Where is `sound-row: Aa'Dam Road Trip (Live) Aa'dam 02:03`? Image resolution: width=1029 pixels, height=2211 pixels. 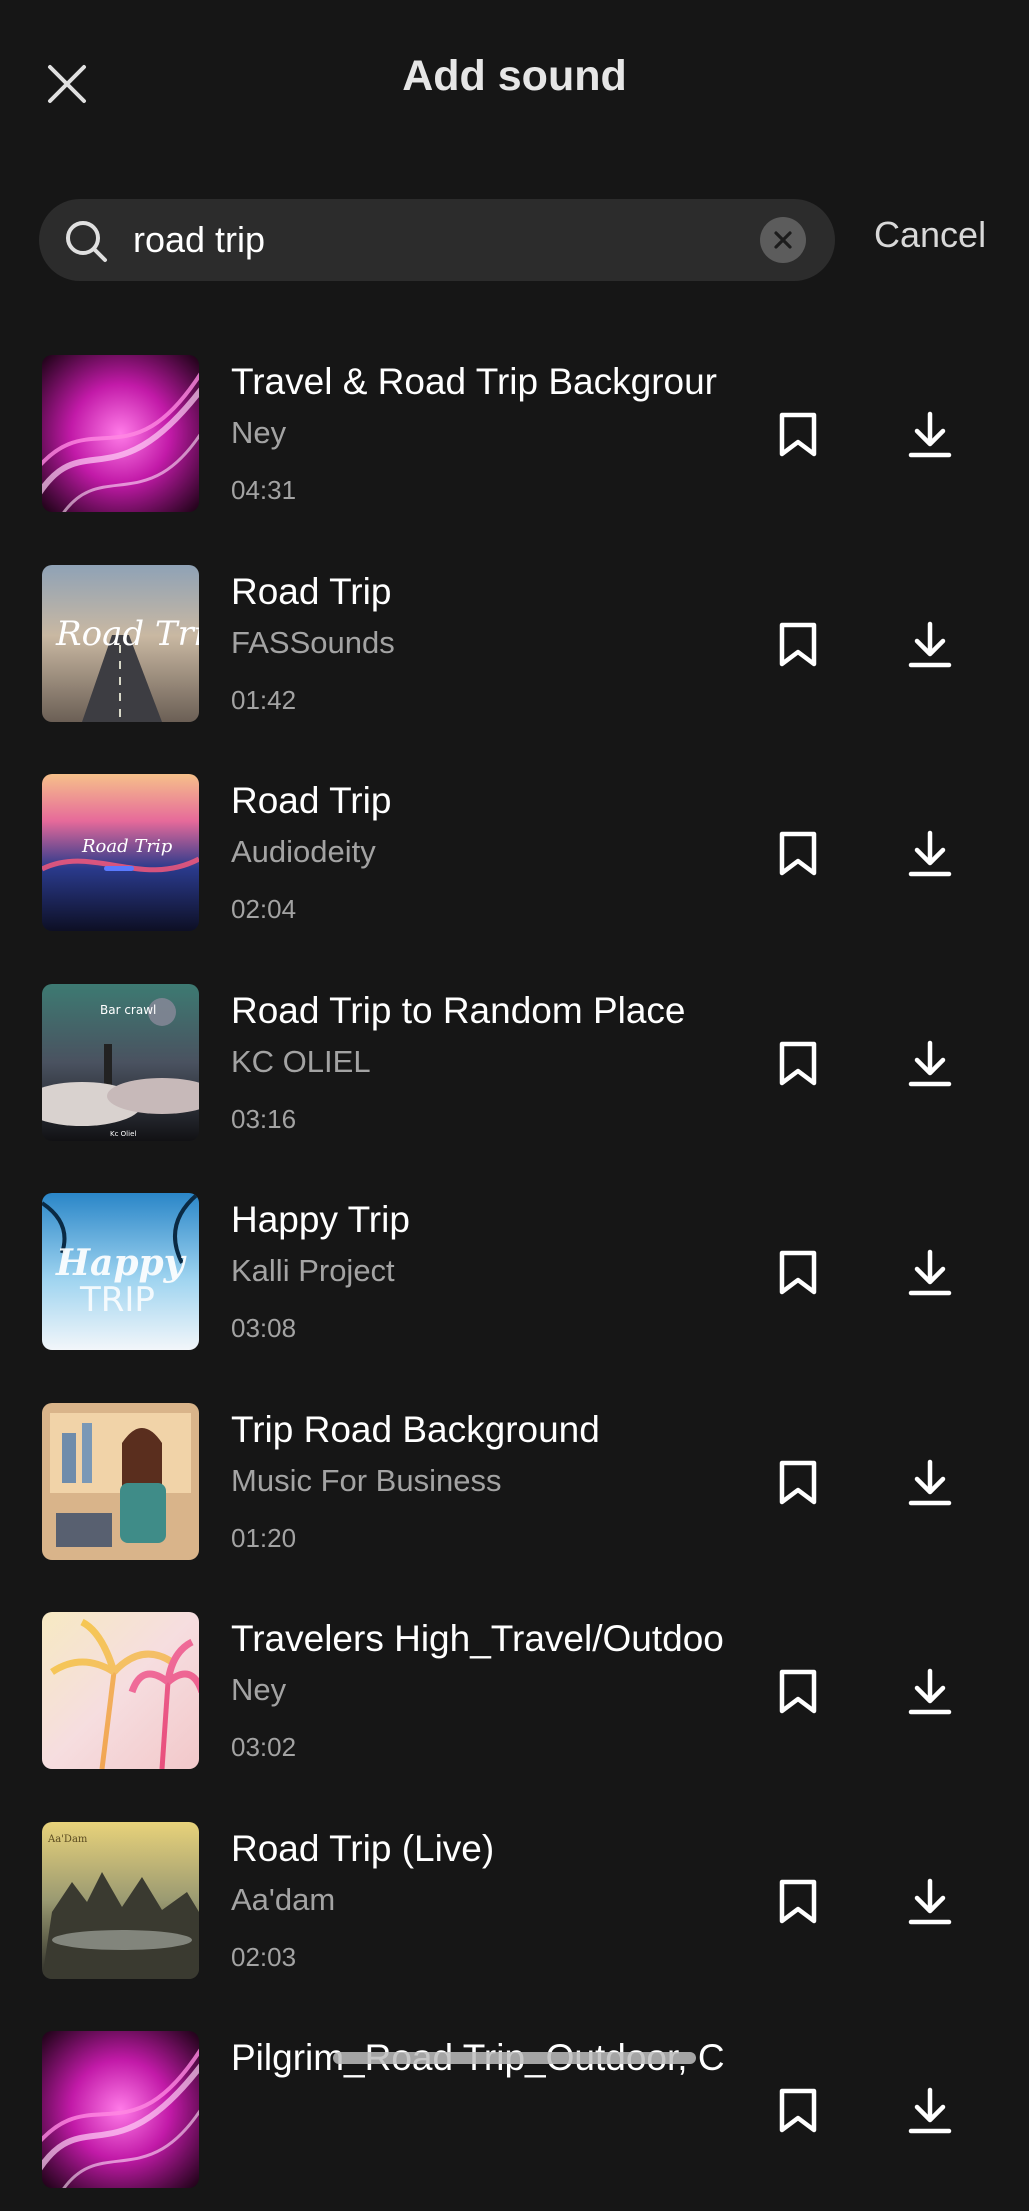
sound-row: Aa'Dam Road Trip (Live) Aa'dam 02:03 is located at coordinates (514, 1912).